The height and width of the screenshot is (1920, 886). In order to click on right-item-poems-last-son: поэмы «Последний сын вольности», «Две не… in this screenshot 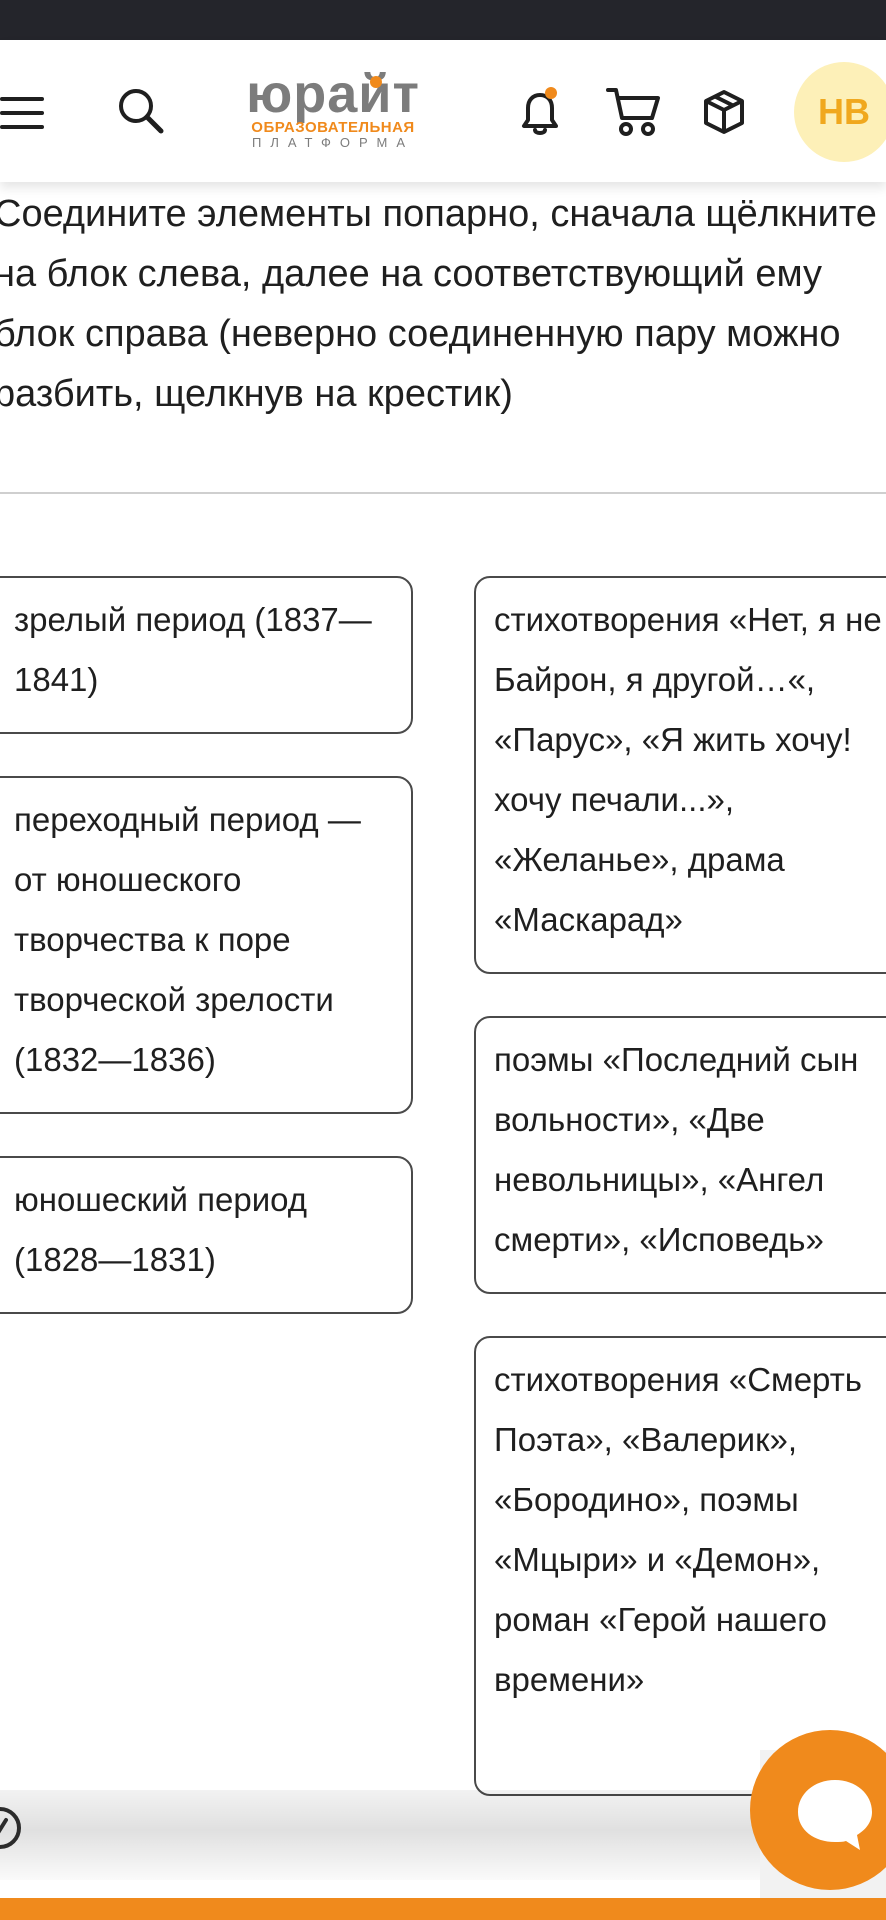, I will do `click(680, 1155)`.